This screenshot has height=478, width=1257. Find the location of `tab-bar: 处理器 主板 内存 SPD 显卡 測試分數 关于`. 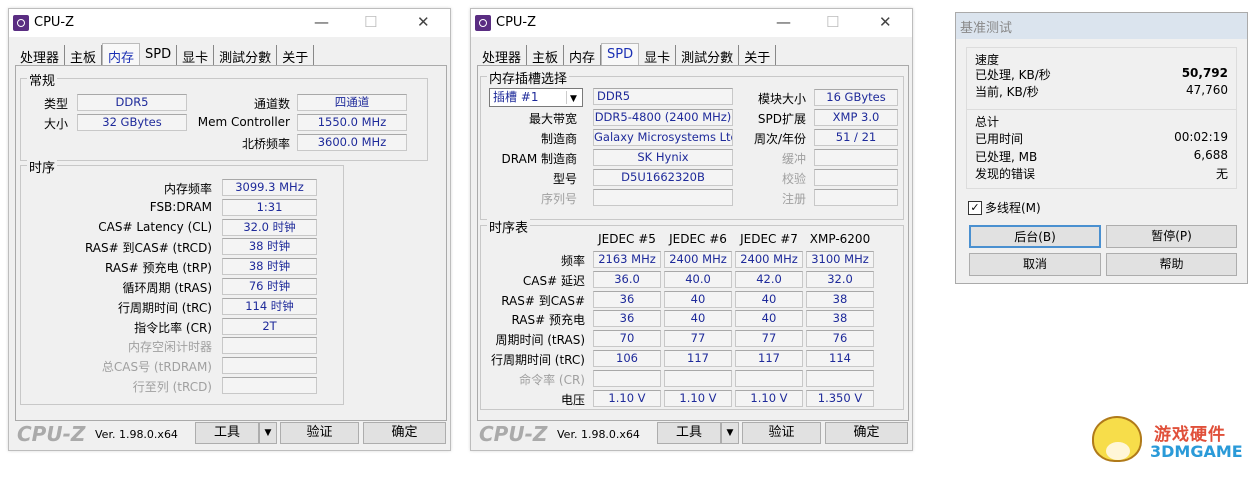

tab-bar: 处理器 主板 内存 SPD 显卡 測試分數 关于 is located at coordinates (165, 55).